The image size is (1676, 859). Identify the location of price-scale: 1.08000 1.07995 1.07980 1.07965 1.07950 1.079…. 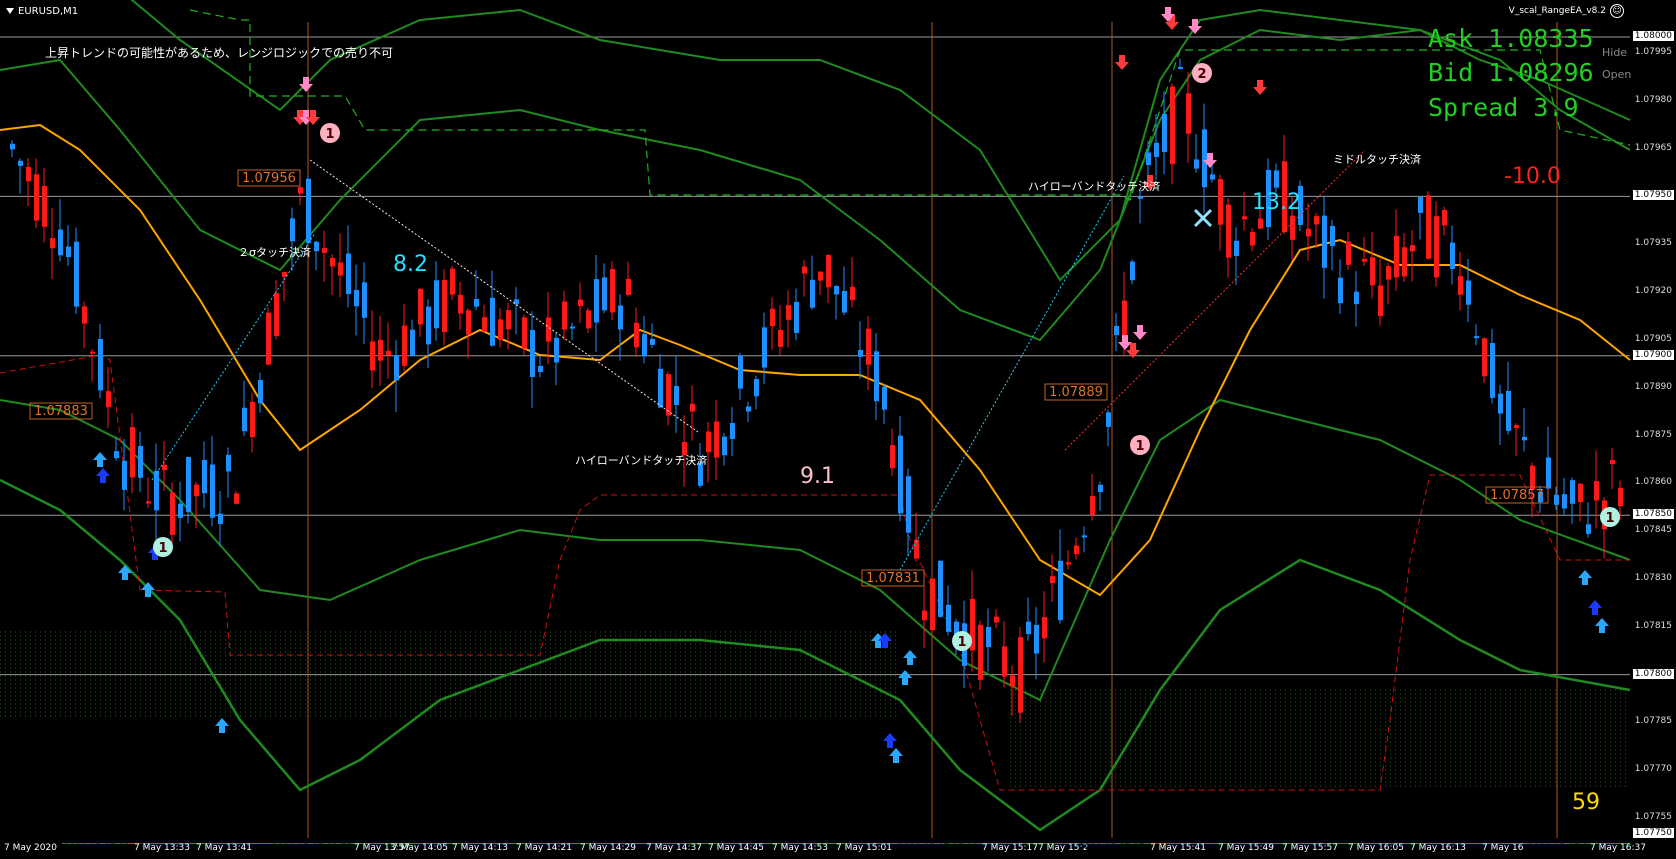
(1653, 430).